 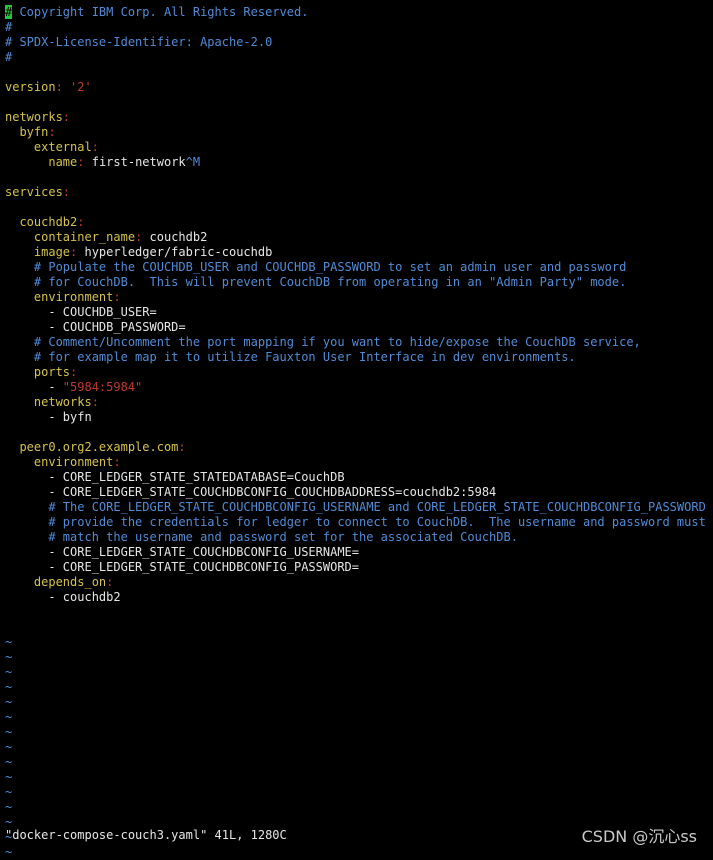 What do you see at coordinates (193, 162) in the screenshot?
I see `token-comment: ^M` at bounding box center [193, 162].